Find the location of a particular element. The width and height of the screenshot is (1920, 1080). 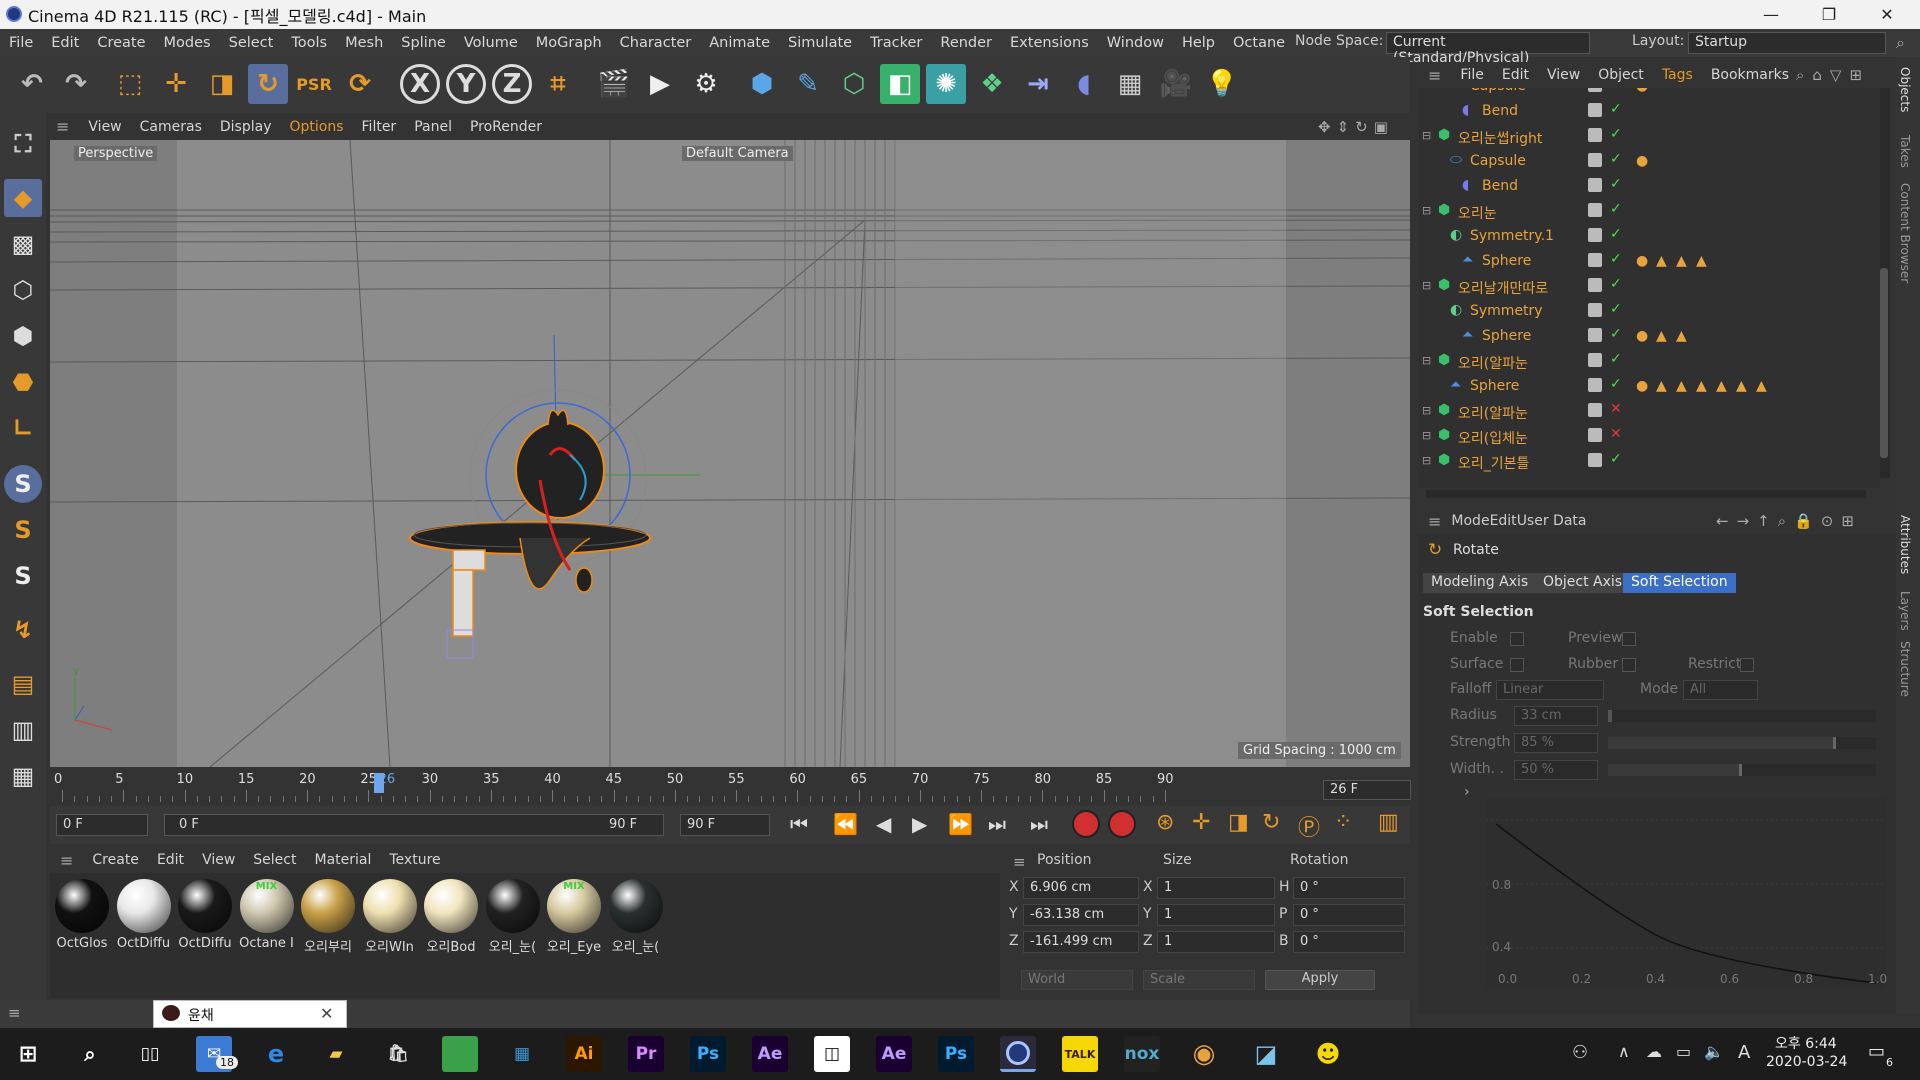

timeline-playhead is located at coordinates (379, 783).